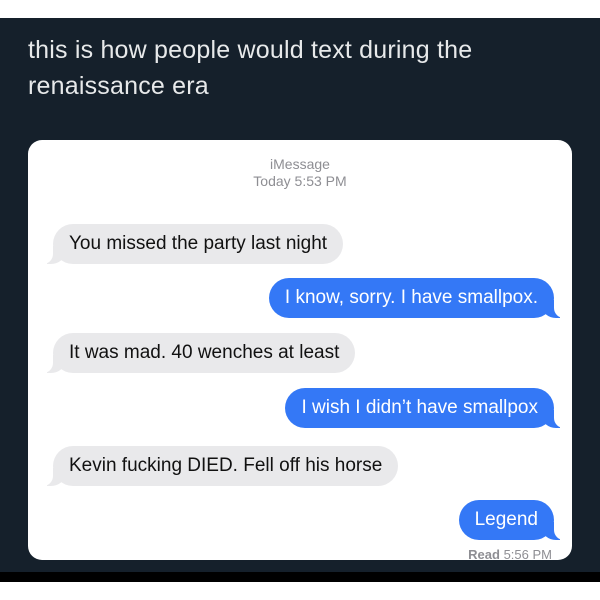  What do you see at coordinates (527, 554) in the screenshot?
I see `read-receipt-time: 5:56 PM` at bounding box center [527, 554].